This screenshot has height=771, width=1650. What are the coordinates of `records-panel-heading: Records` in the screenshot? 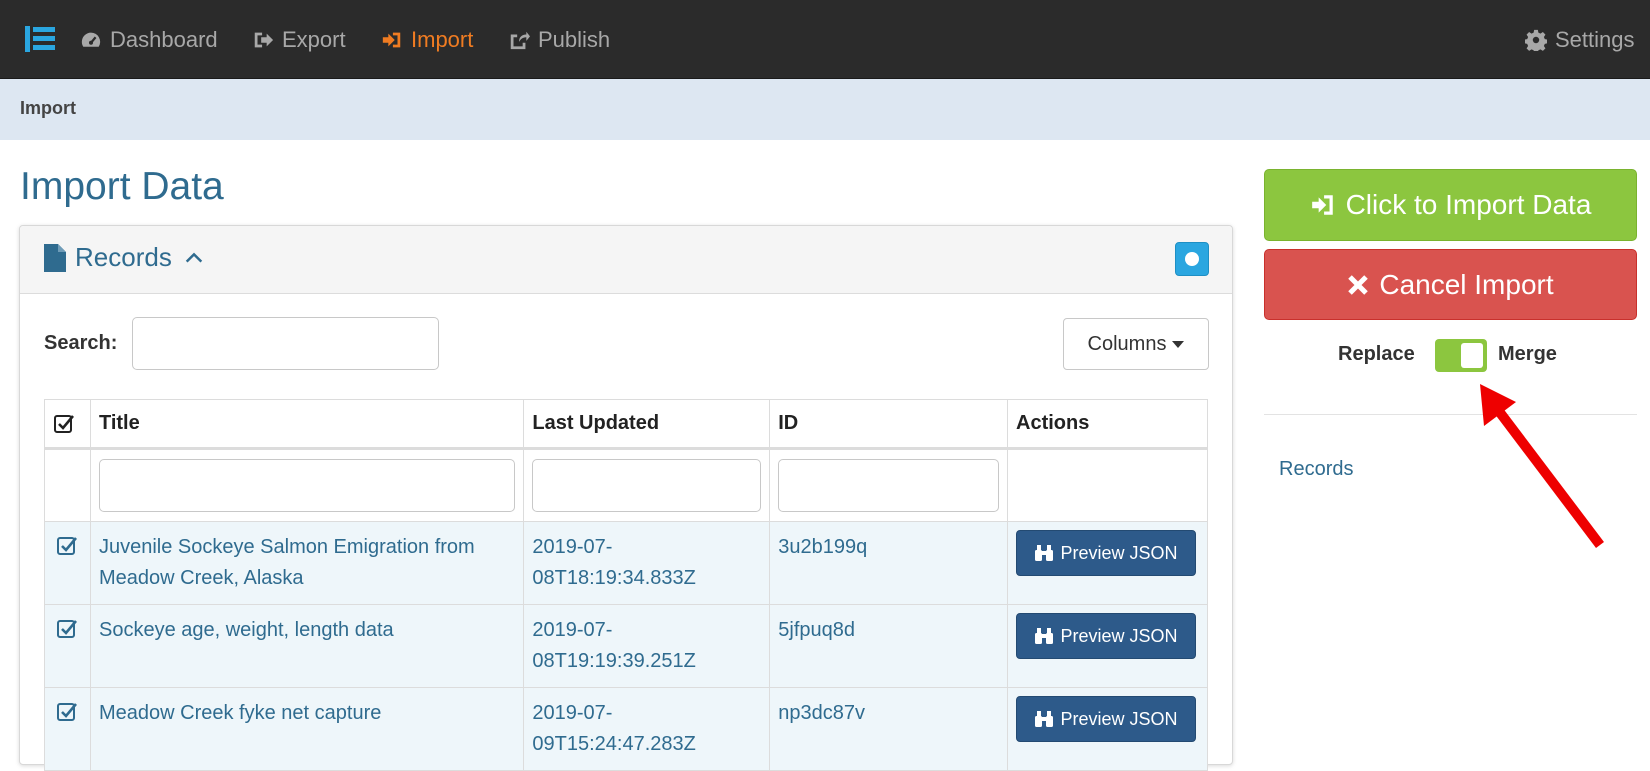 It's located at (626, 260).